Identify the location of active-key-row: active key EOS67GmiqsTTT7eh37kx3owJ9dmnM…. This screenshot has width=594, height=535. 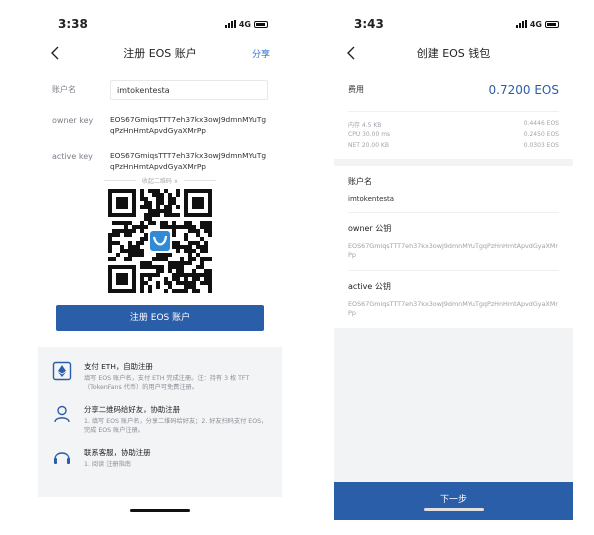
(160, 160).